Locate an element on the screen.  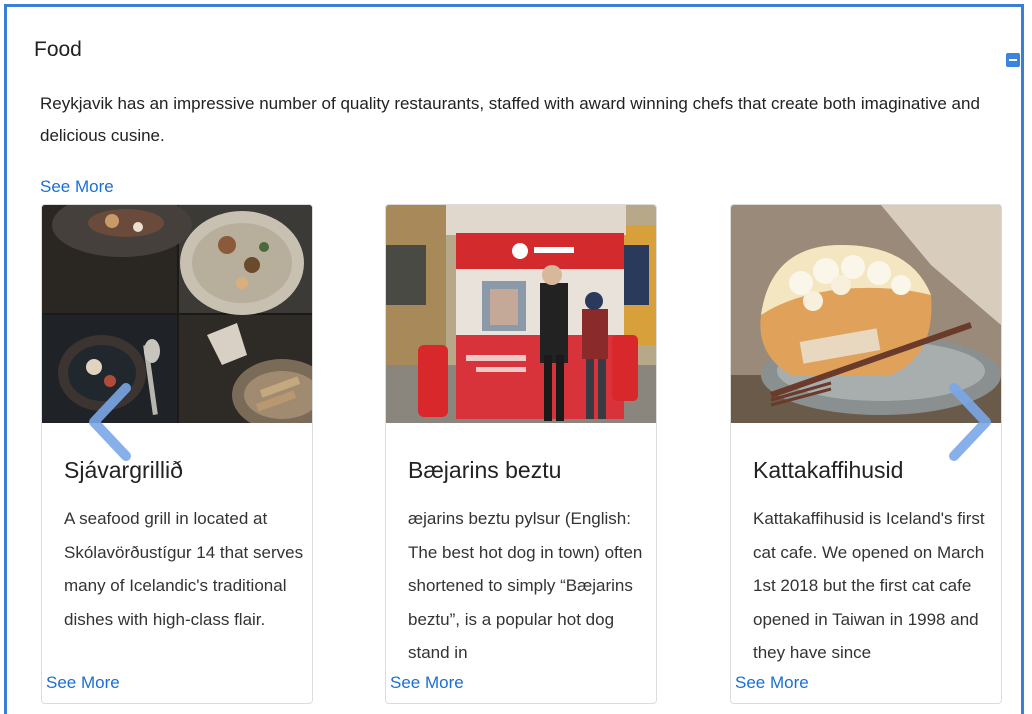
card-title: Bæjarins beztu is located at coordinates (485, 470).